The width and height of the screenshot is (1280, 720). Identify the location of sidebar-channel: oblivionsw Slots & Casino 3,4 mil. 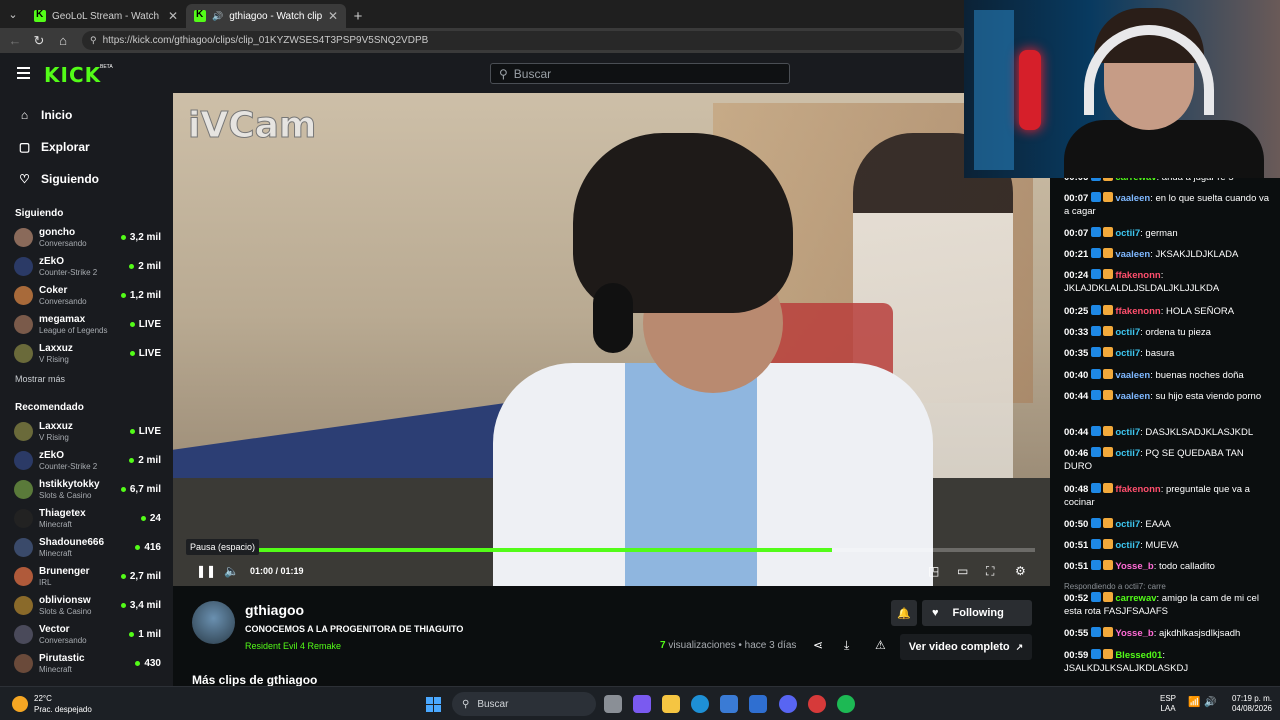
(86, 605).